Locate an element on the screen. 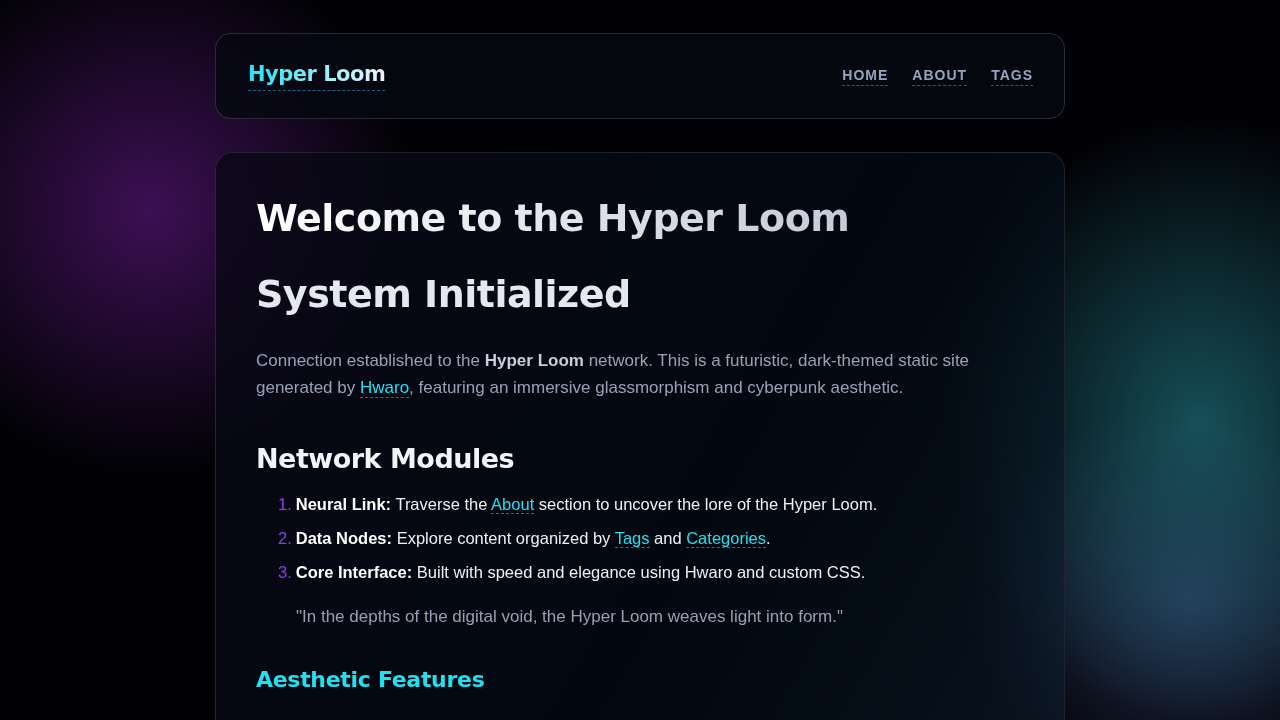 The height and width of the screenshot is (720, 1280). text-link: Tags is located at coordinates (632, 538).